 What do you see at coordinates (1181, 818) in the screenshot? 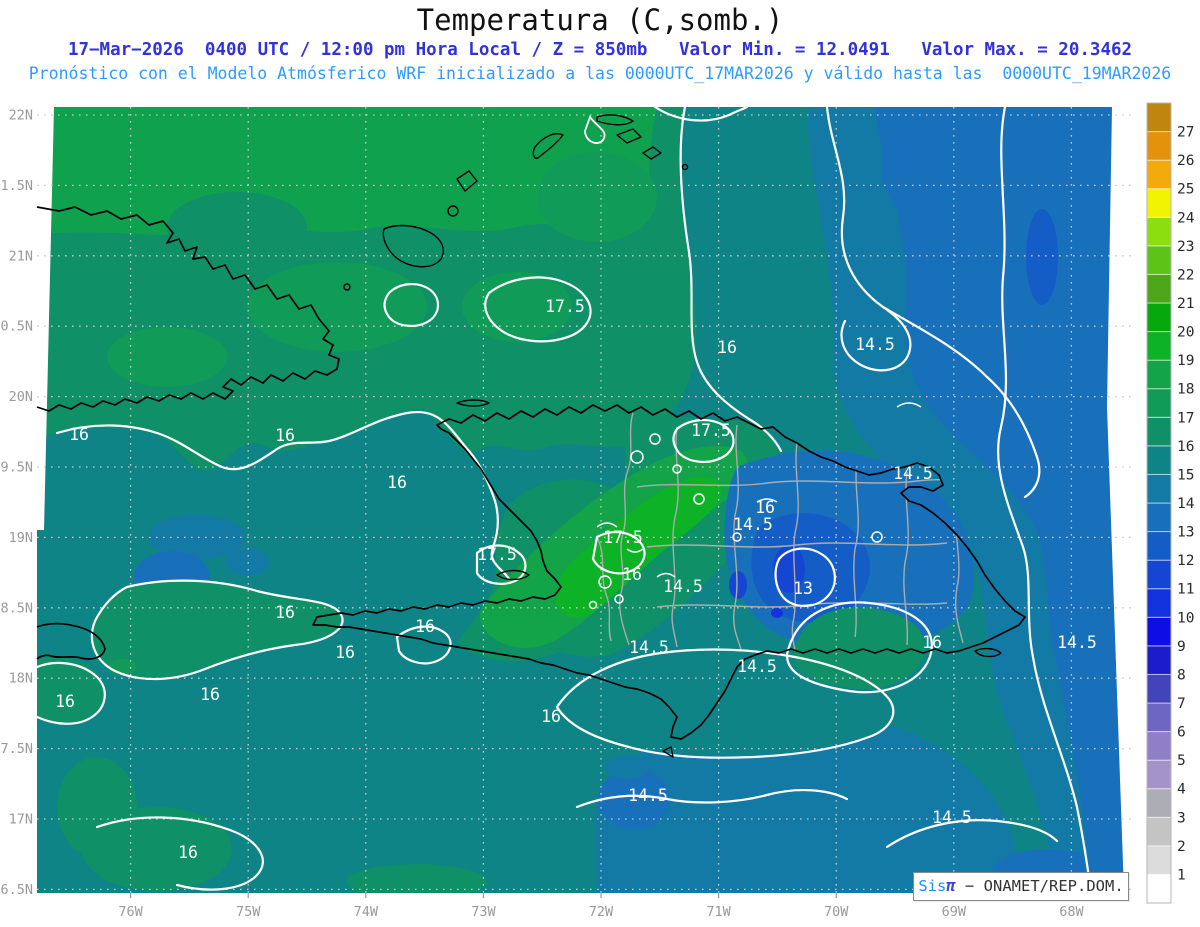
I see `colorbar-label: 3` at bounding box center [1181, 818].